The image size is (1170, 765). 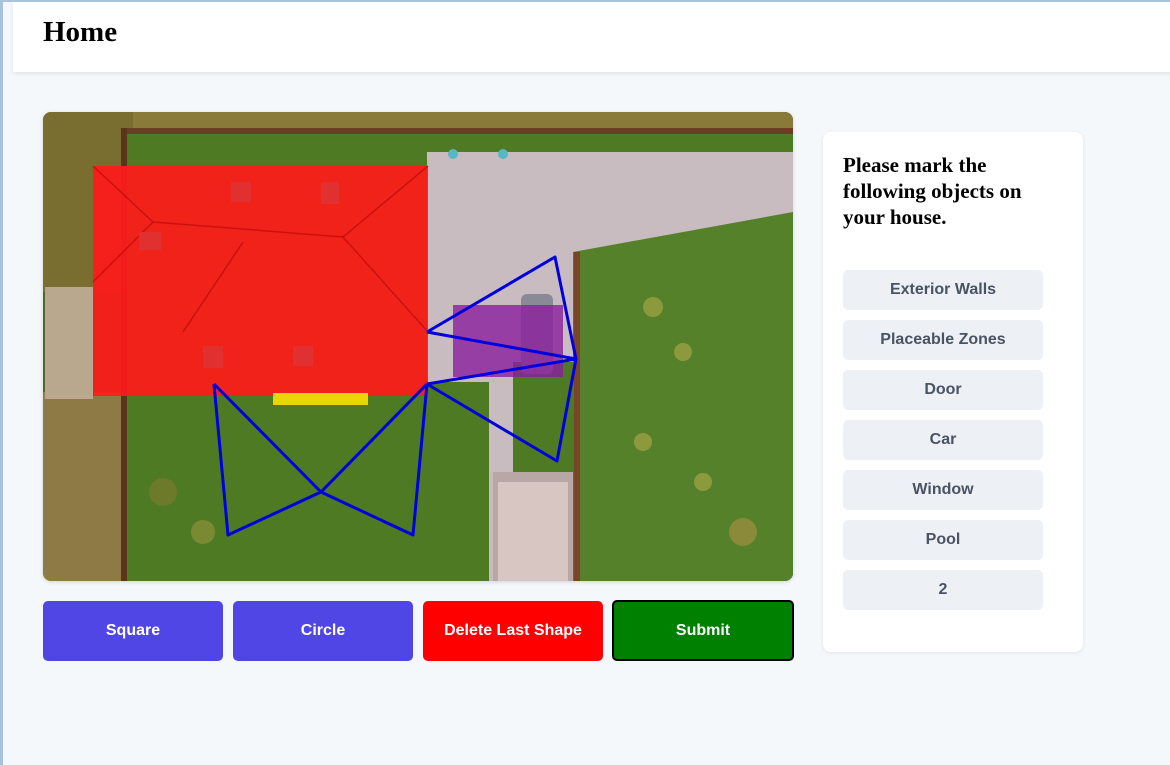 What do you see at coordinates (943, 290) in the screenshot?
I see `object-item-exterior-walls: Exterior Walls` at bounding box center [943, 290].